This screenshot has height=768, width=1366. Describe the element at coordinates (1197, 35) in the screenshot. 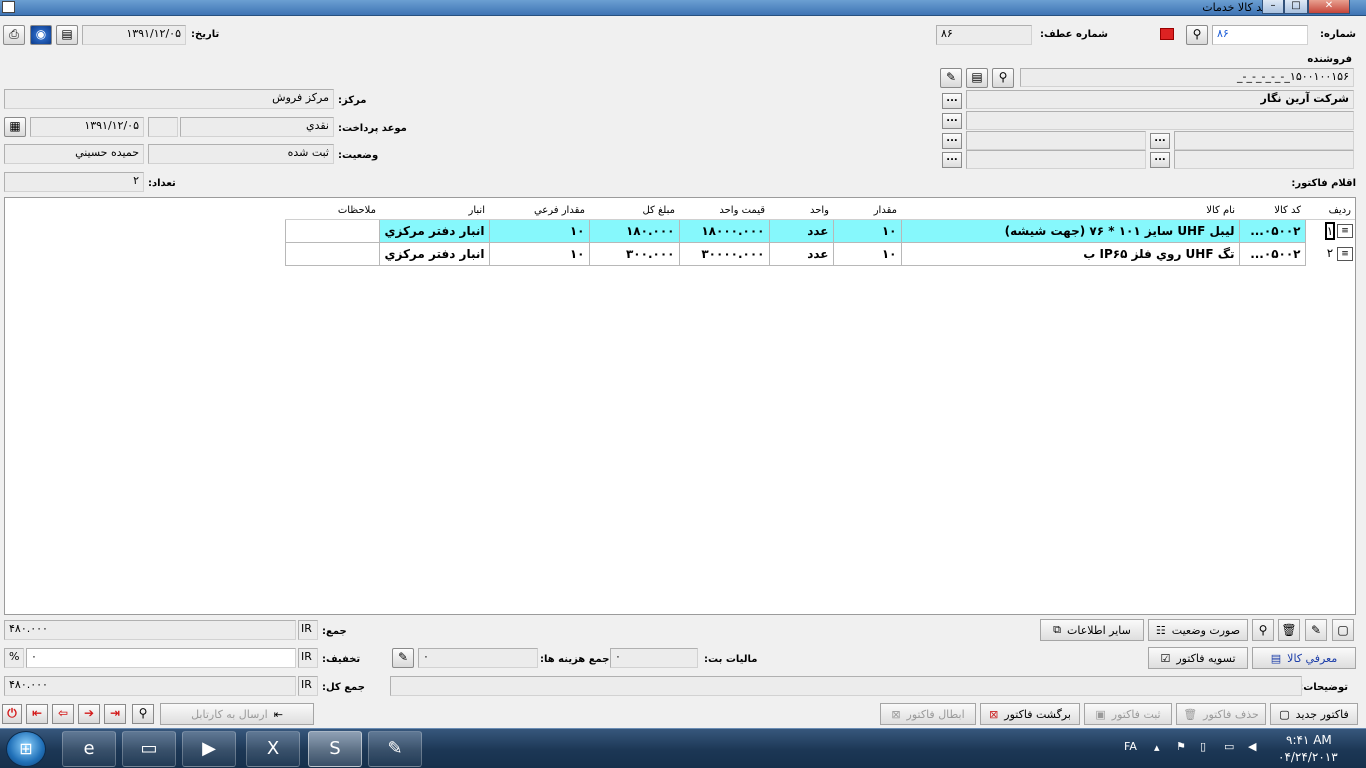

I see `search-binoculars-icon: ⚲` at that location.